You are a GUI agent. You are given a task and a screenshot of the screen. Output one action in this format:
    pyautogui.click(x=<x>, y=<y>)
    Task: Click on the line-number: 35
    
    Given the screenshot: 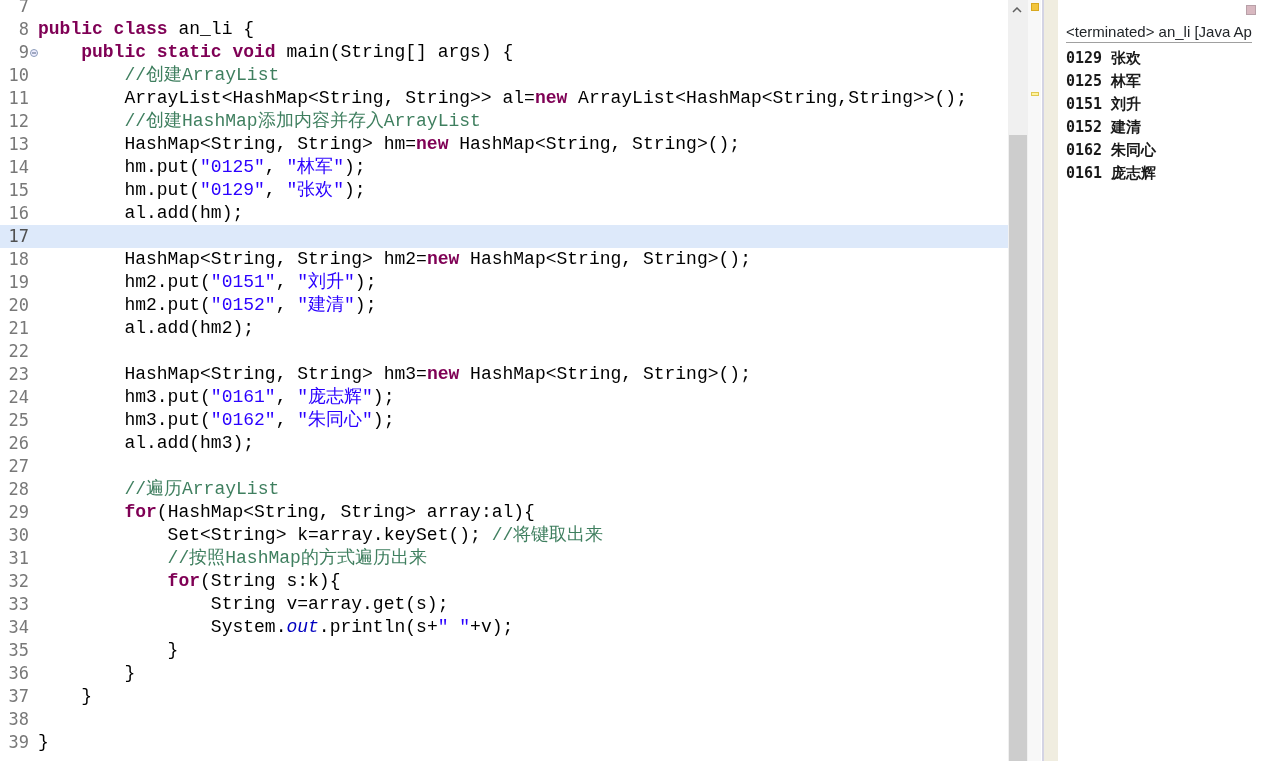 What is the action you would take?
    pyautogui.click(x=18, y=650)
    